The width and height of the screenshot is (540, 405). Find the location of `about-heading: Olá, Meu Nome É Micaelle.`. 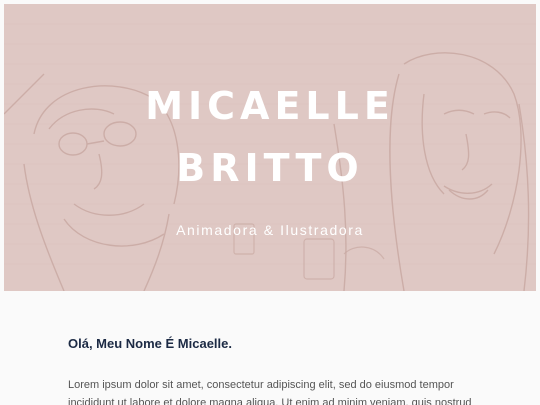

about-heading: Olá, Meu Nome É Micaelle. is located at coordinates (150, 343).